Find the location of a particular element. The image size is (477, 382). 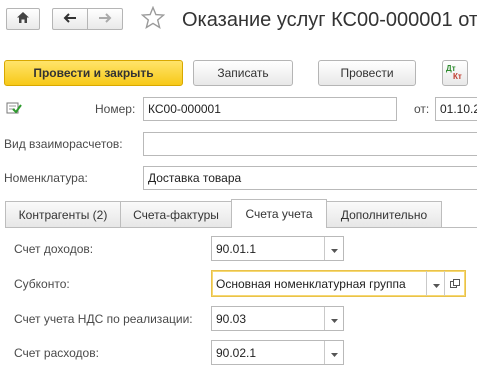

date-label: от: is located at coordinates (422, 109).